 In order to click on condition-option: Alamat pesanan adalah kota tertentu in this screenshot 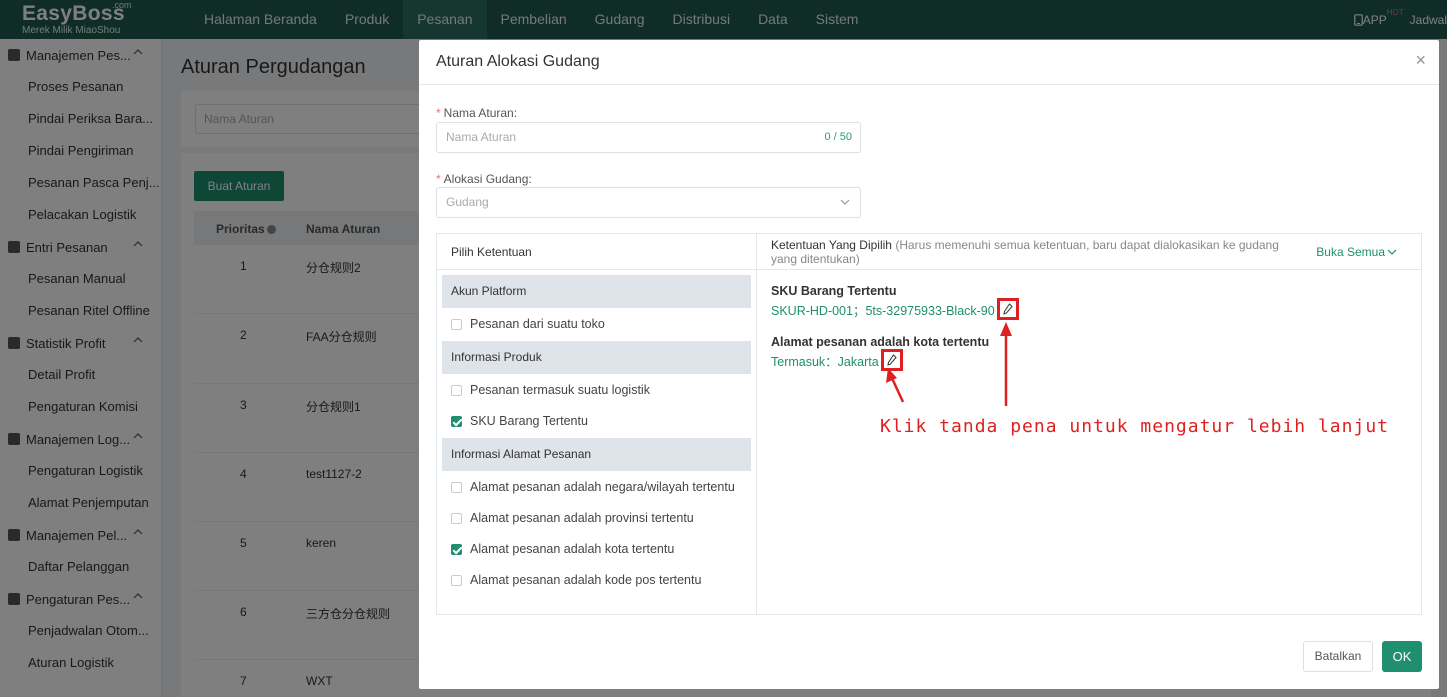, I will do `click(562, 549)`.